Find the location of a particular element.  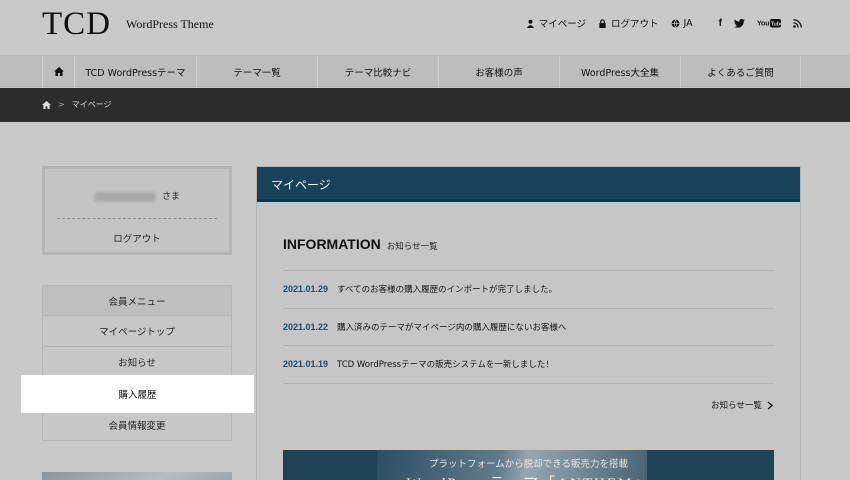

sidebar-item-member-info: 会員情報変更 is located at coordinates (137, 425).